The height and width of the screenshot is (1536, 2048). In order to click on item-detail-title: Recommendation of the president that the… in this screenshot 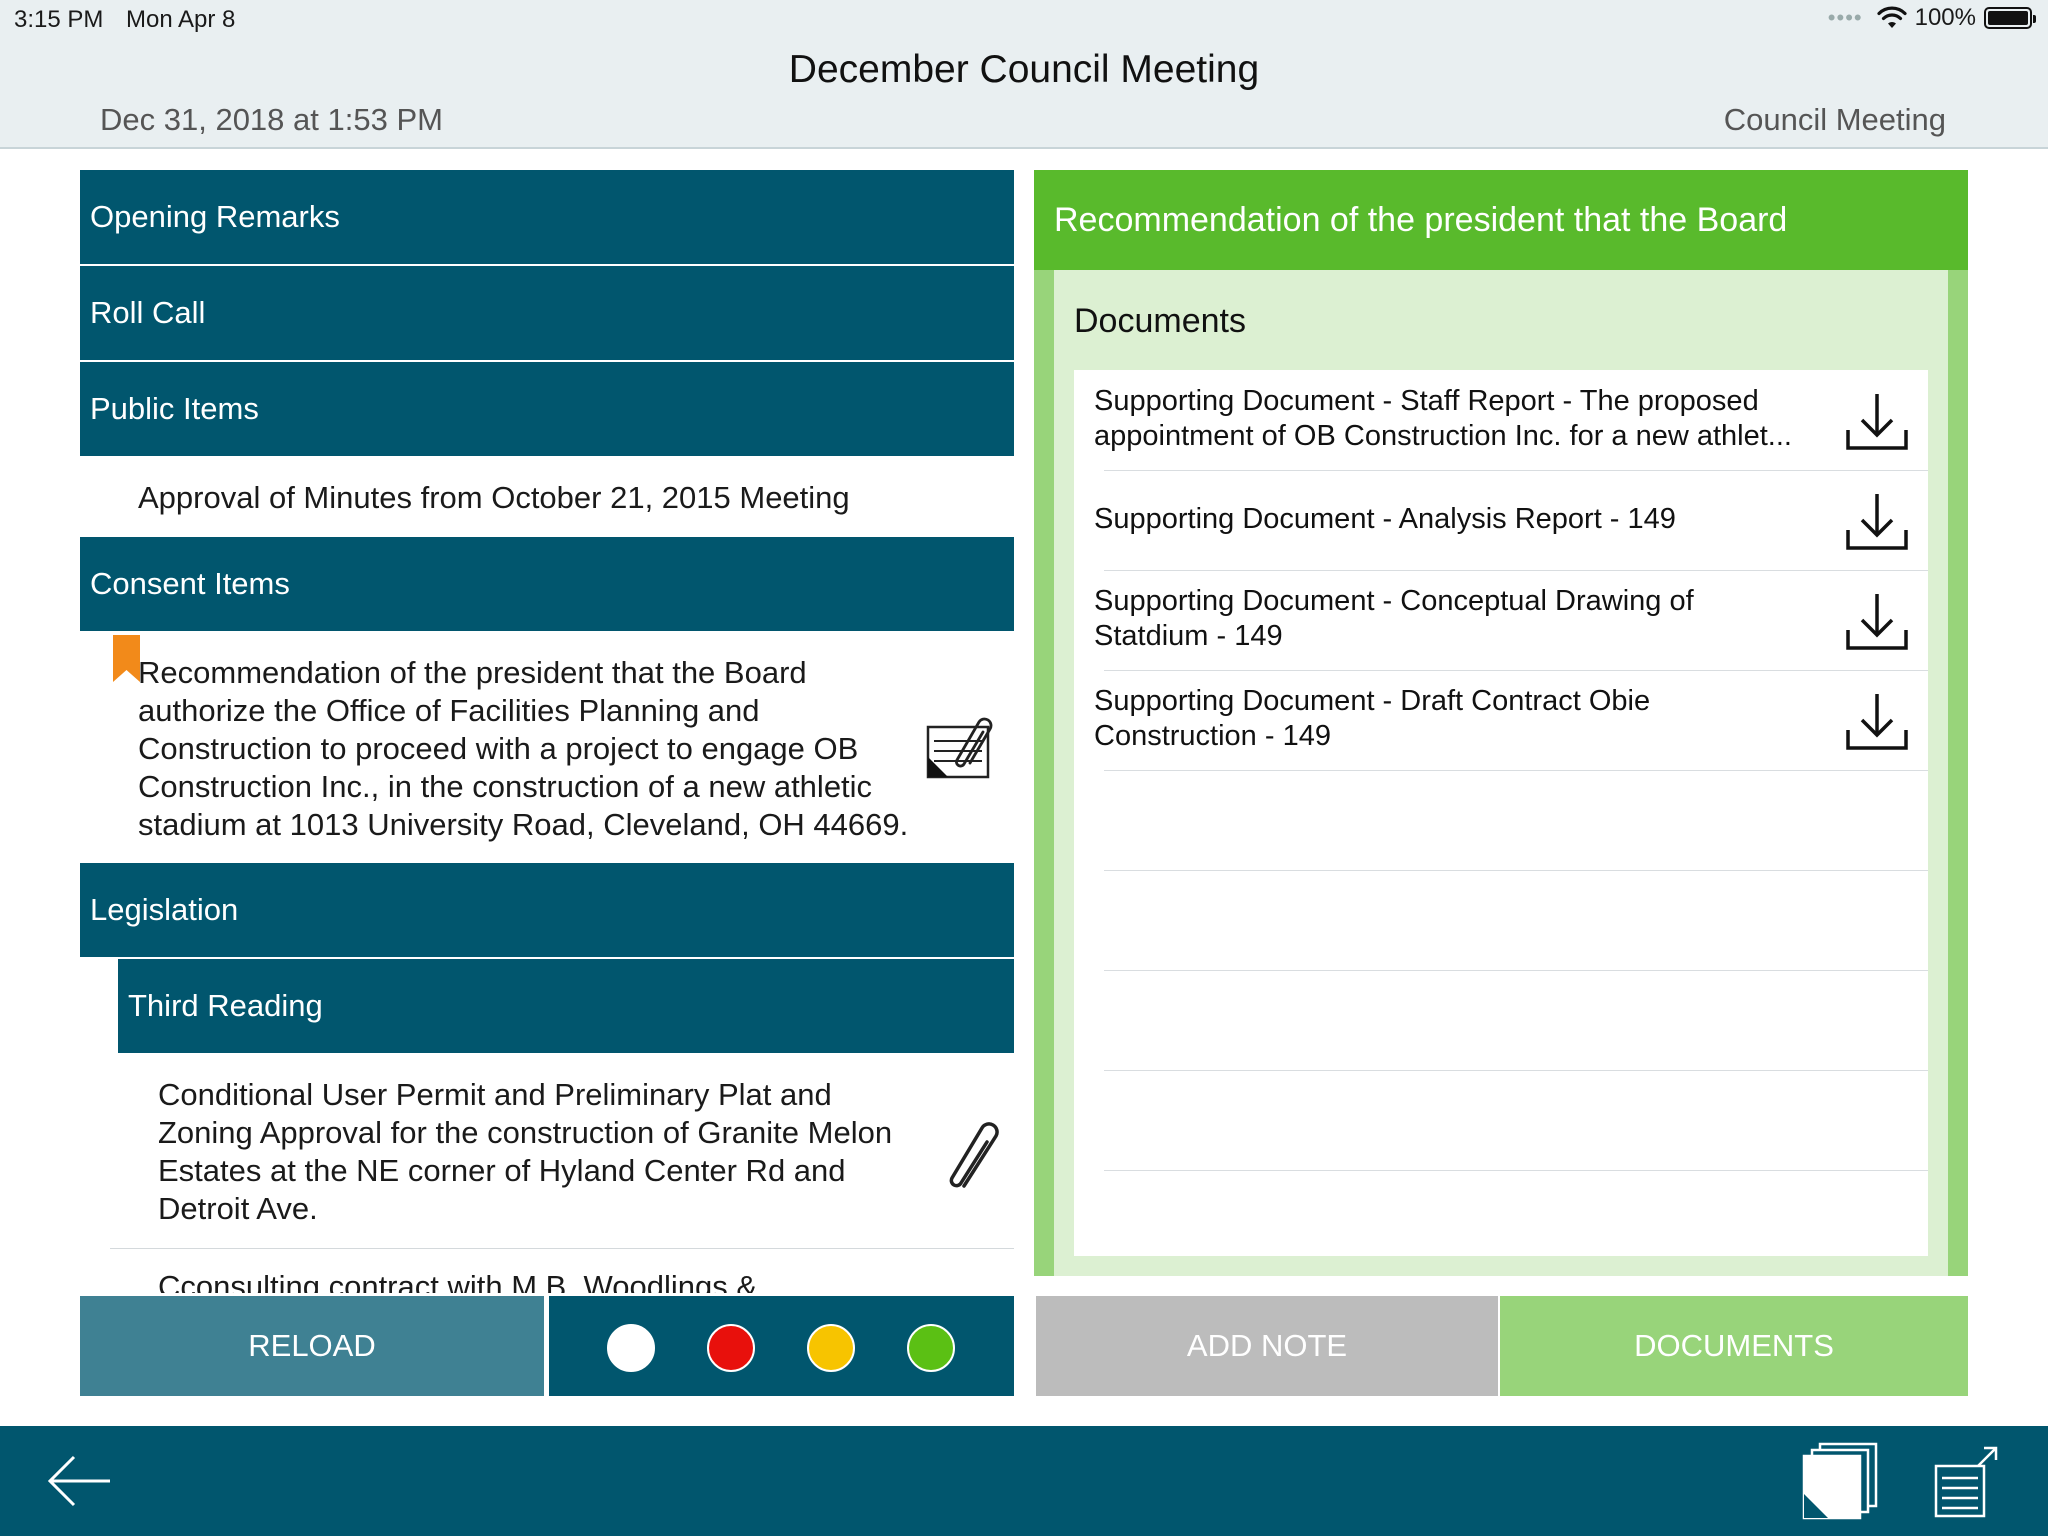, I will do `click(1501, 220)`.